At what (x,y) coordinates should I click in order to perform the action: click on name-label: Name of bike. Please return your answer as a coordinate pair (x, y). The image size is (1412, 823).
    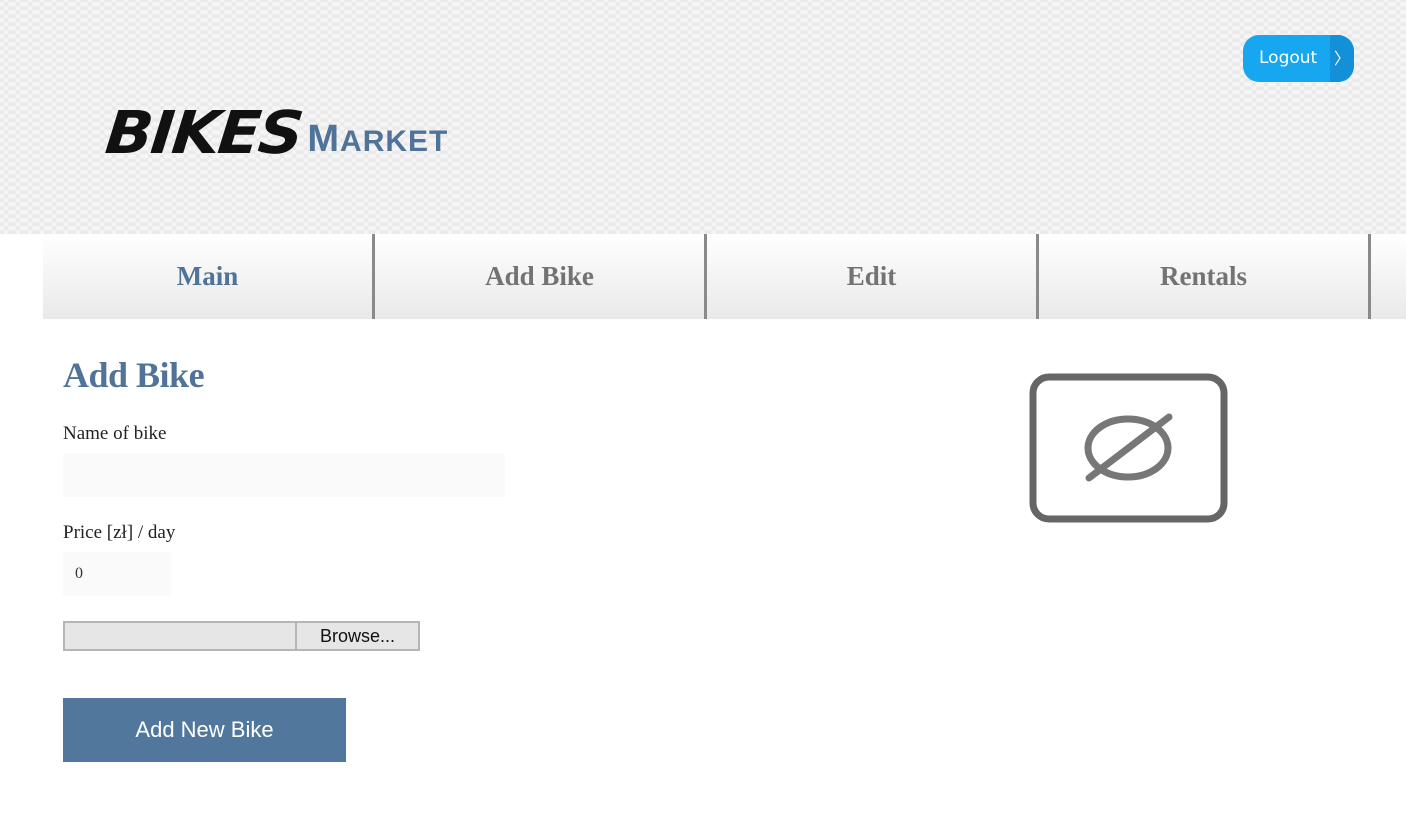
    Looking at the image, I should click on (115, 433).